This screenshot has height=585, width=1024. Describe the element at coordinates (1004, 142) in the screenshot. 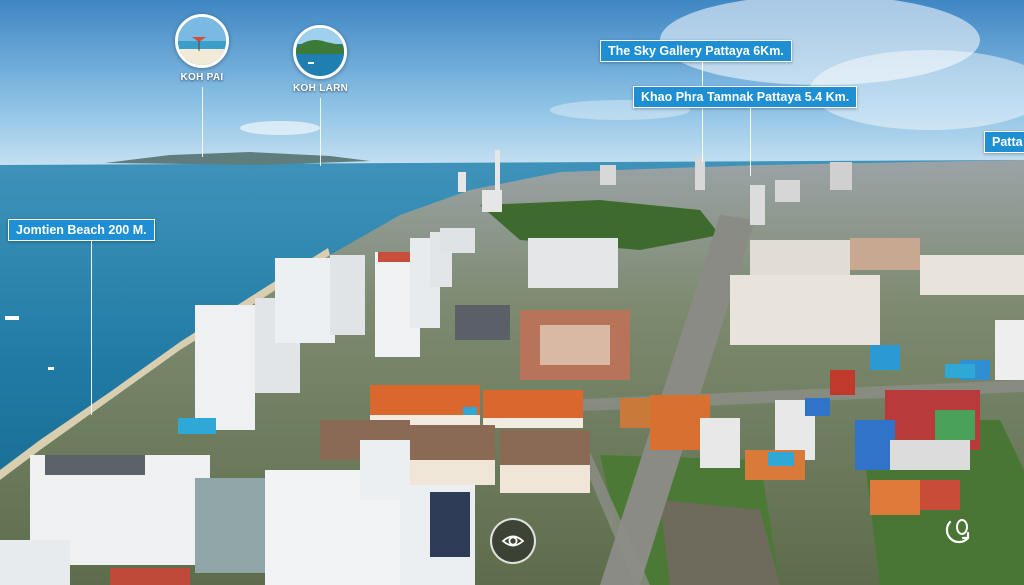

I see `tag-pattaya-partial: Patta` at that location.